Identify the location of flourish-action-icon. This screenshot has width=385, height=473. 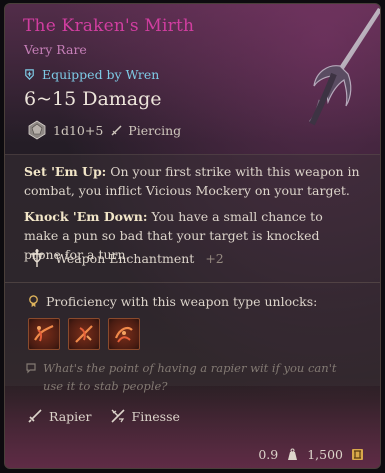
(84, 334).